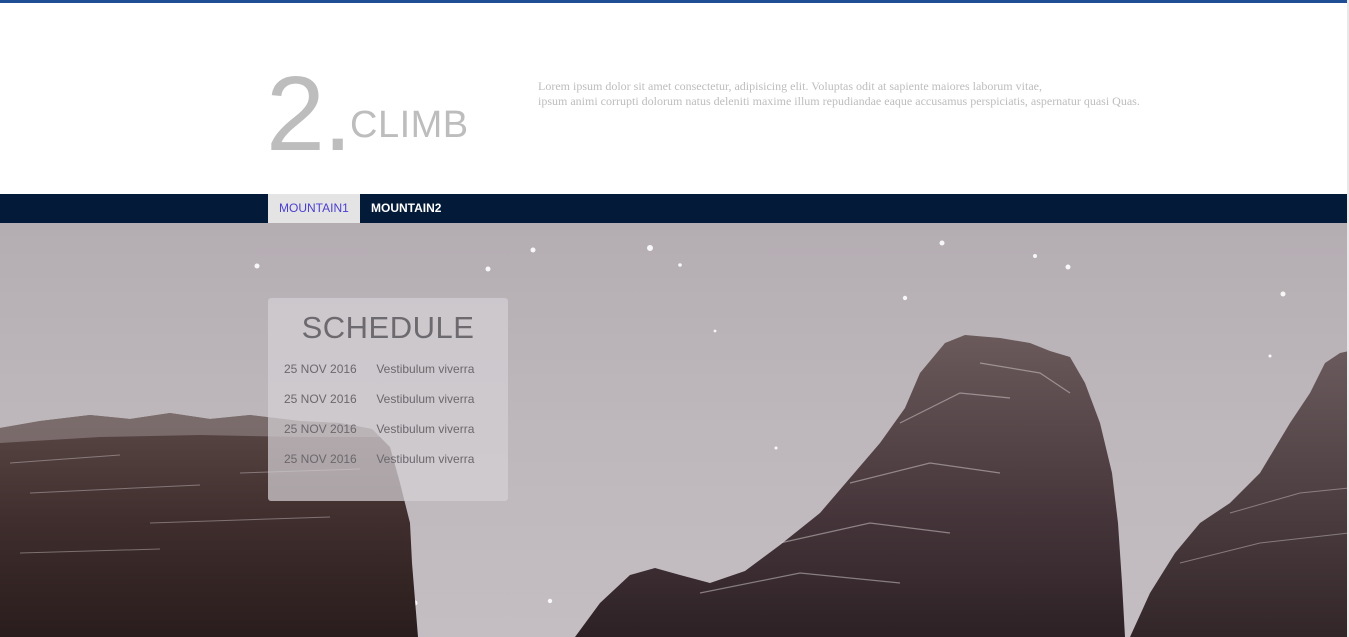  Describe the element at coordinates (674, 208) in the screenshot. I see `mountain-tab-bar: MOUNTAIN1 MOUNTAIN2` at that location.